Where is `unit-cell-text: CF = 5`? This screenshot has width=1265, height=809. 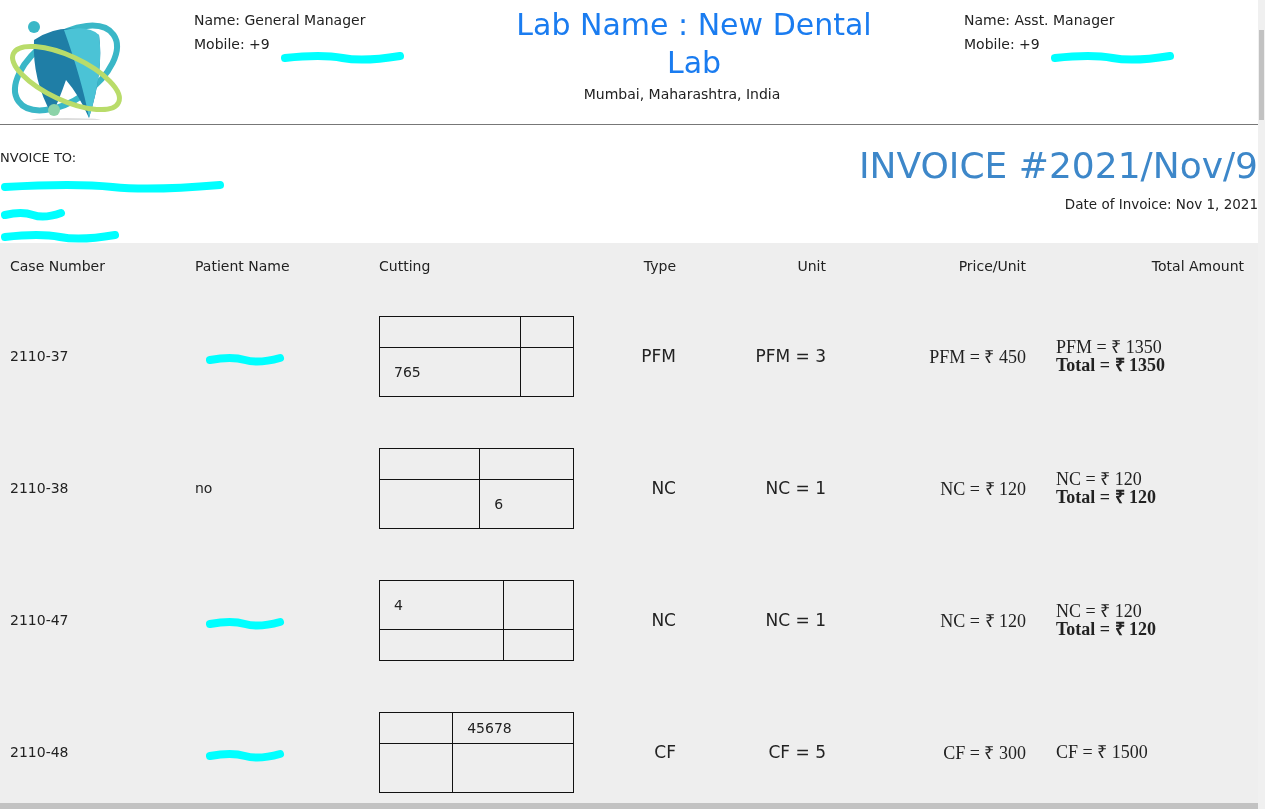
unit-cell-text: CF = 5 is located at coordinates (797, 752).